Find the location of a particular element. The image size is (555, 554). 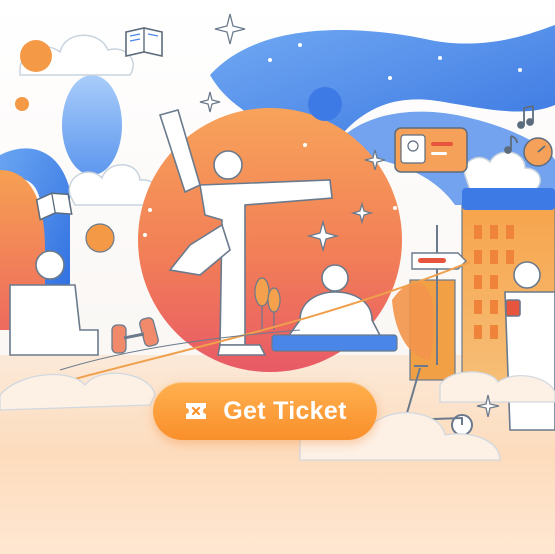

book-icon is located at coordinates (144, 42).